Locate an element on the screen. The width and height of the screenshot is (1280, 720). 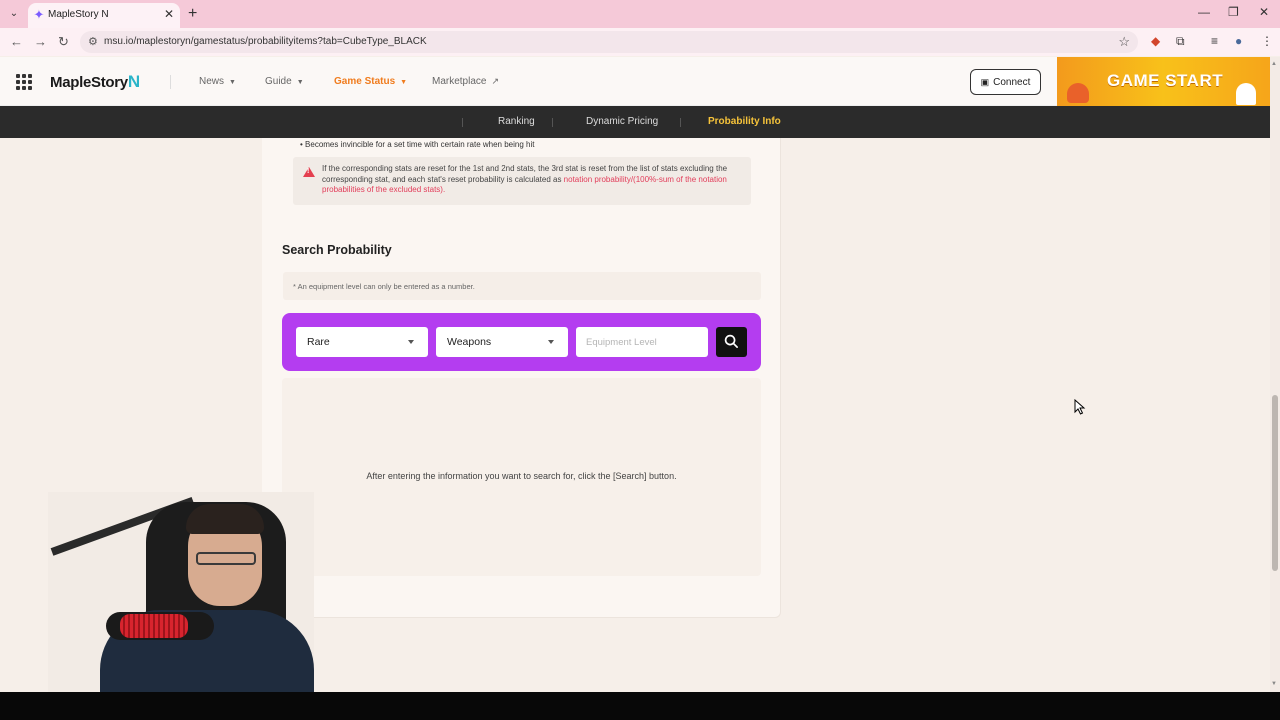
bookmark-star-icon: ☆ is located at coordinates (1124, 42).